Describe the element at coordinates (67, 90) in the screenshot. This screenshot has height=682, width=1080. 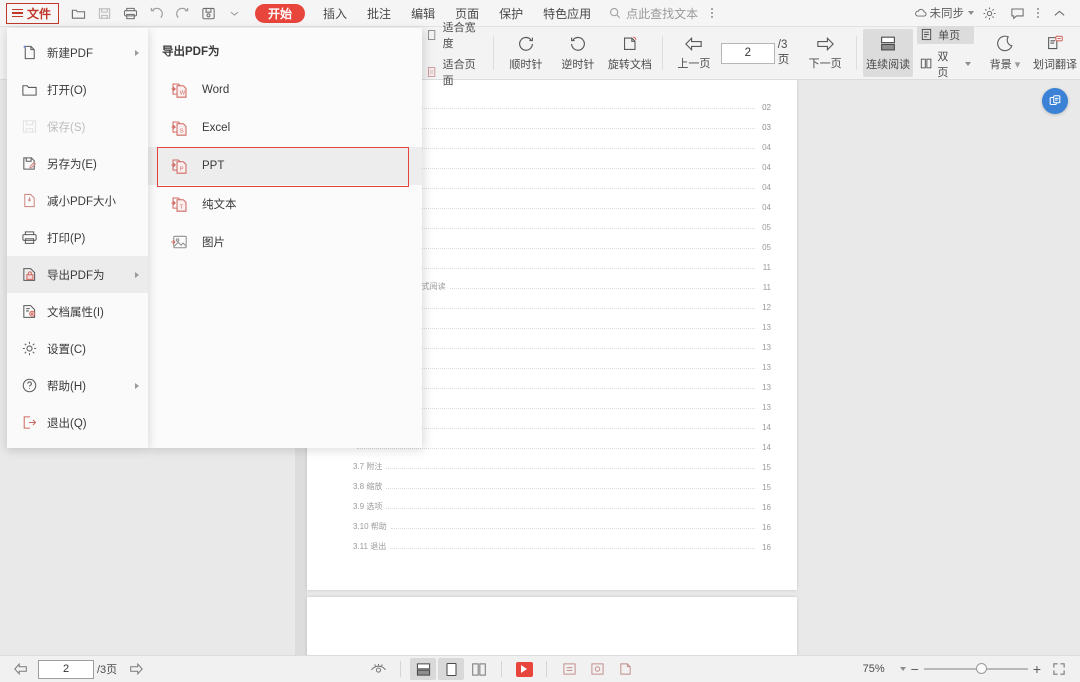
I see `file-menu-item-label: 打开(O)` at that location.